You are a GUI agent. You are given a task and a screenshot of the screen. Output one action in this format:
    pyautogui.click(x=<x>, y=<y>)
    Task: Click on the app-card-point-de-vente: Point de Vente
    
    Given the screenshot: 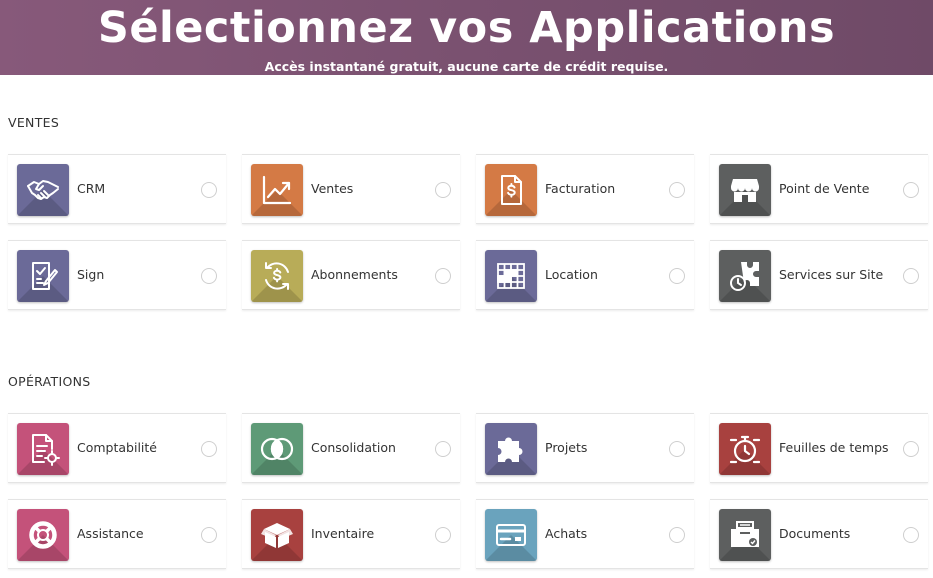 What is the action you would take?
    pyautogui.click(x=819, y=189)
    